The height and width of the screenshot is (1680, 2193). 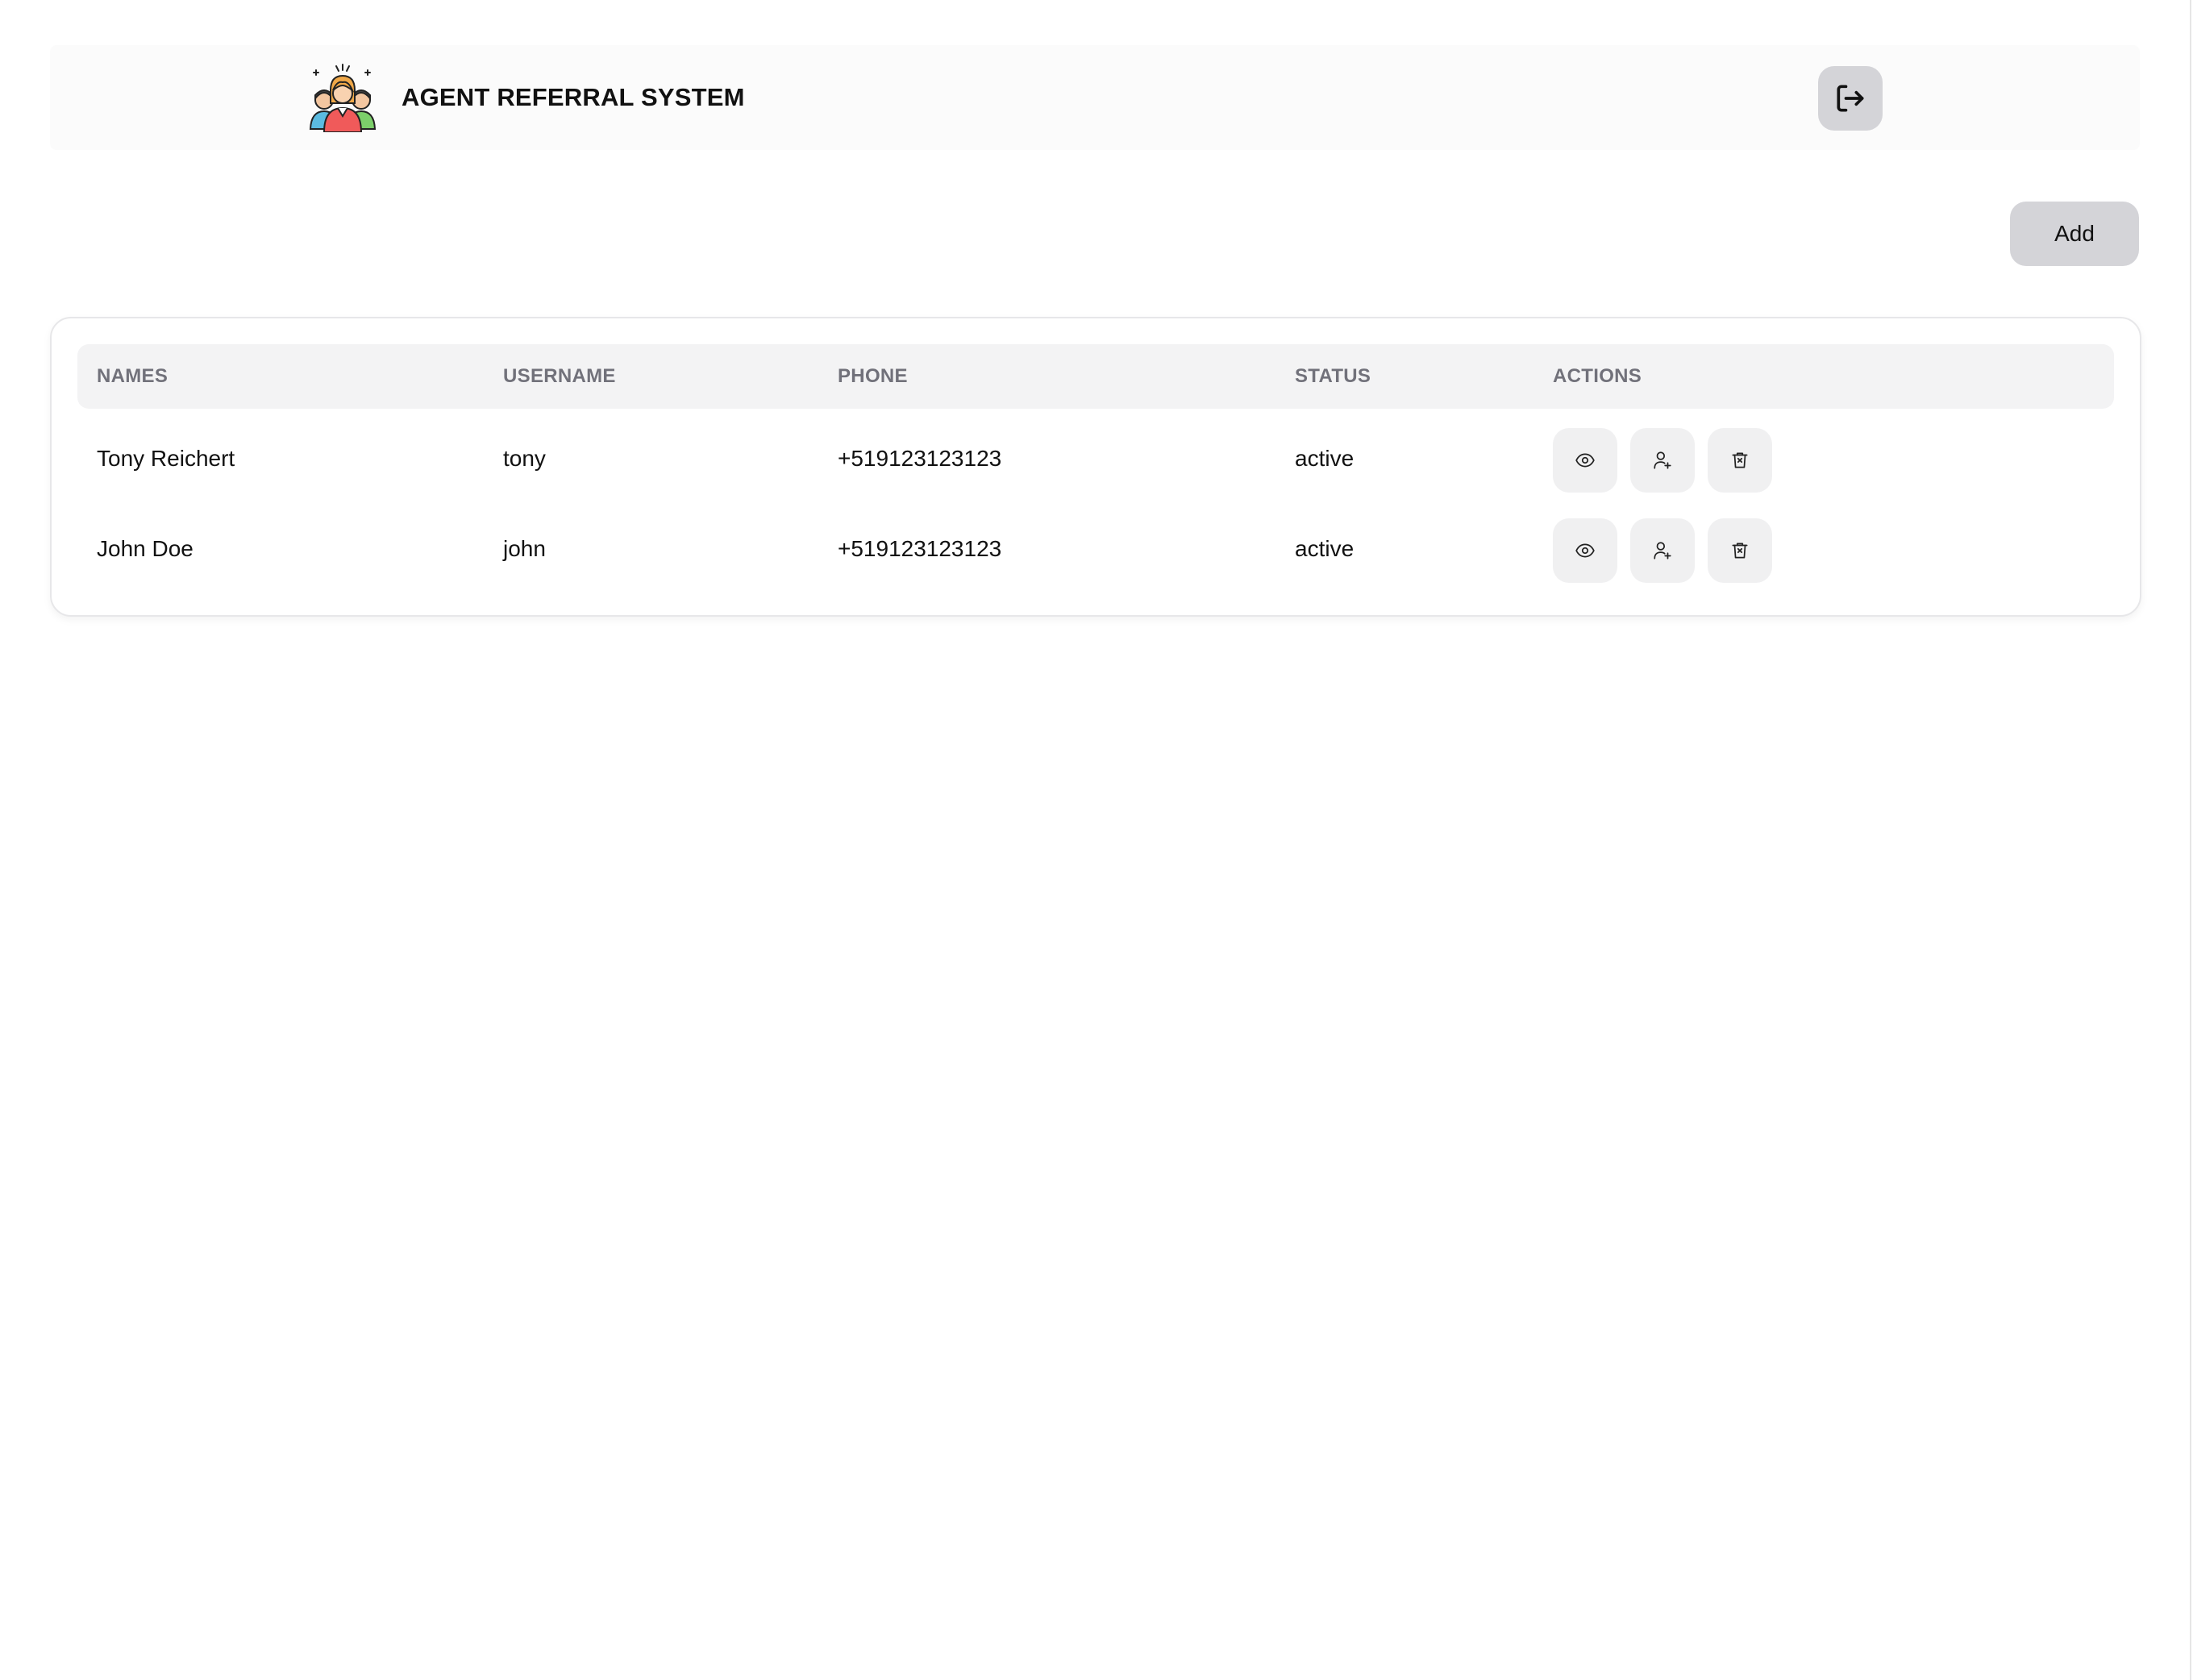 I want to click on column-header-phone: PHONE, so click(x=873, y=376).